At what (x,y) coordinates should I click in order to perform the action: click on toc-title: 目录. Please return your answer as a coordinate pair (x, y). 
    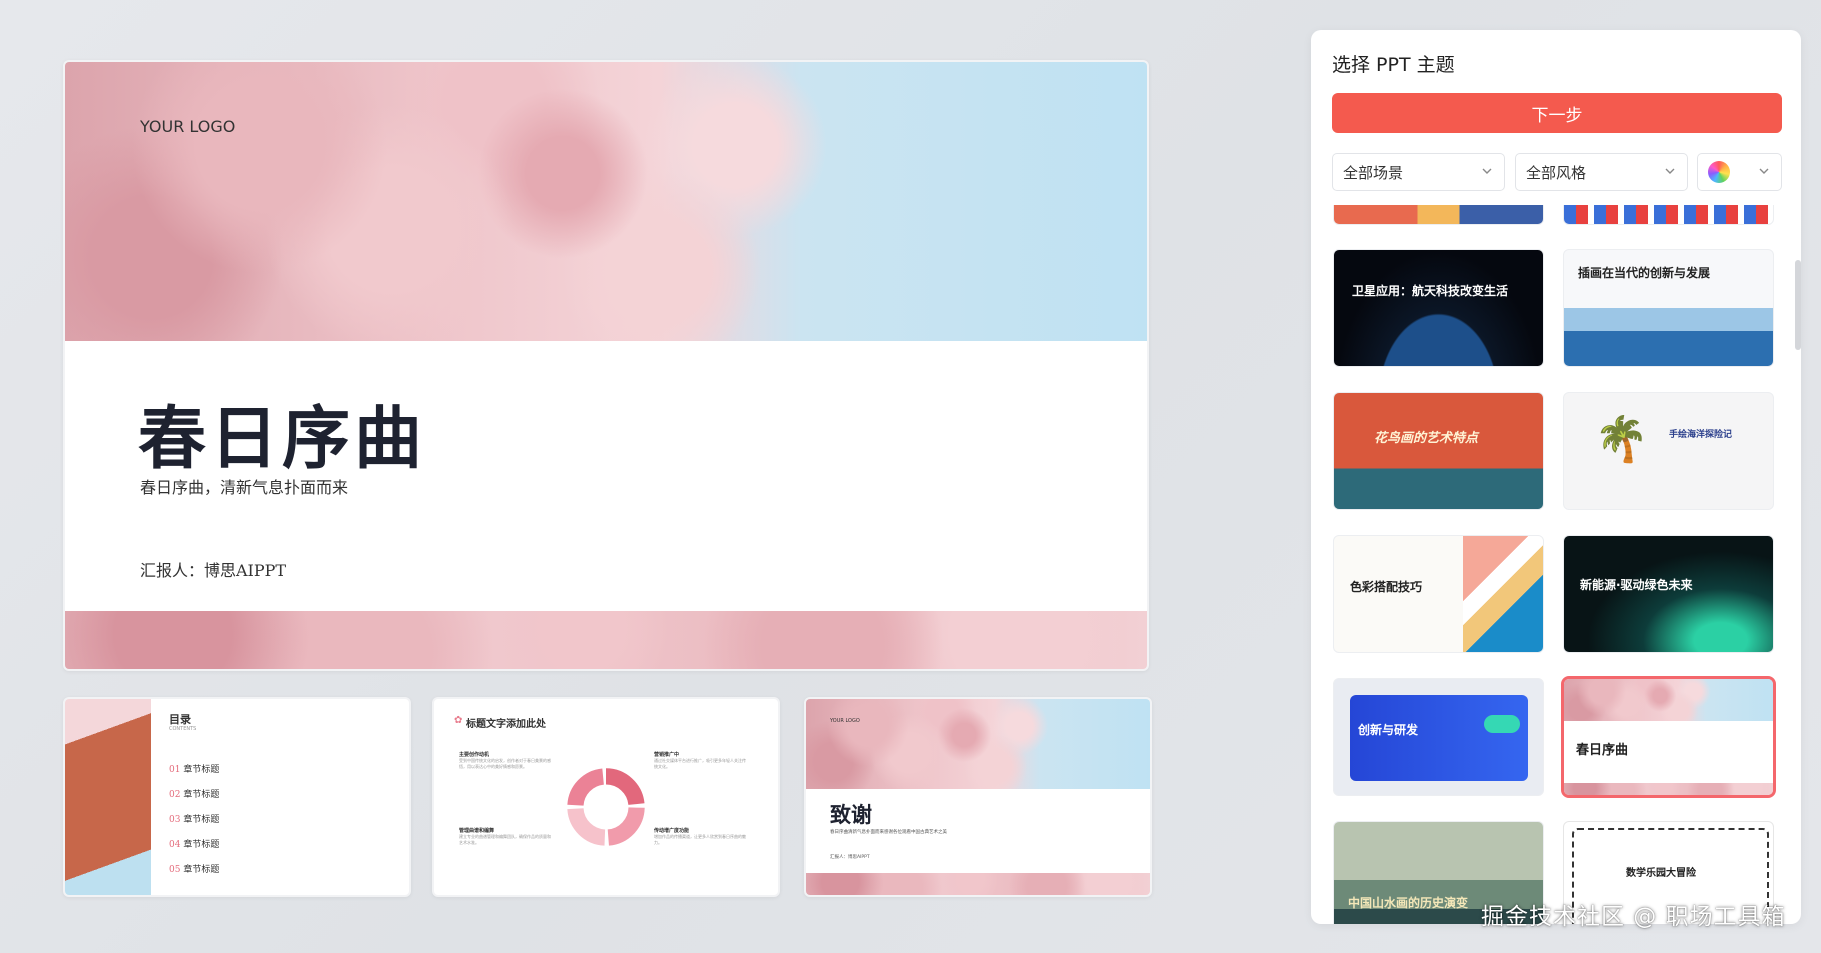
    Looking at the image, I should click on (180, 719).